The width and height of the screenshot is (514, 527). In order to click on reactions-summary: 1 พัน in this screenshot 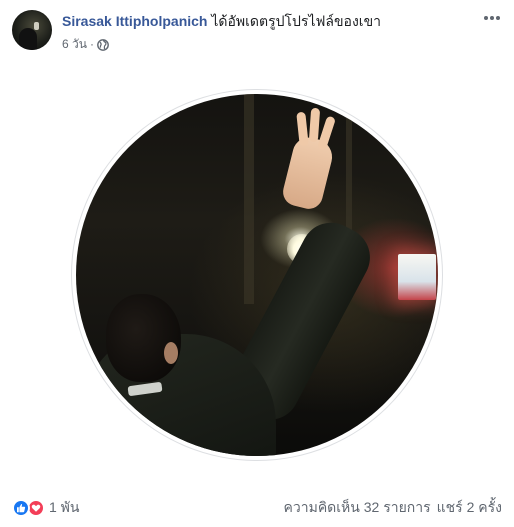, I will do `click(45, 508)`.